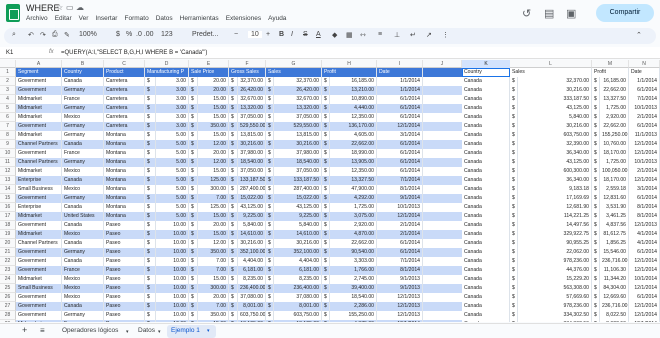  Describe the element at coordinates (400, 321) in the screenshot. I see `table-cell: 12/1/2014` at that location.